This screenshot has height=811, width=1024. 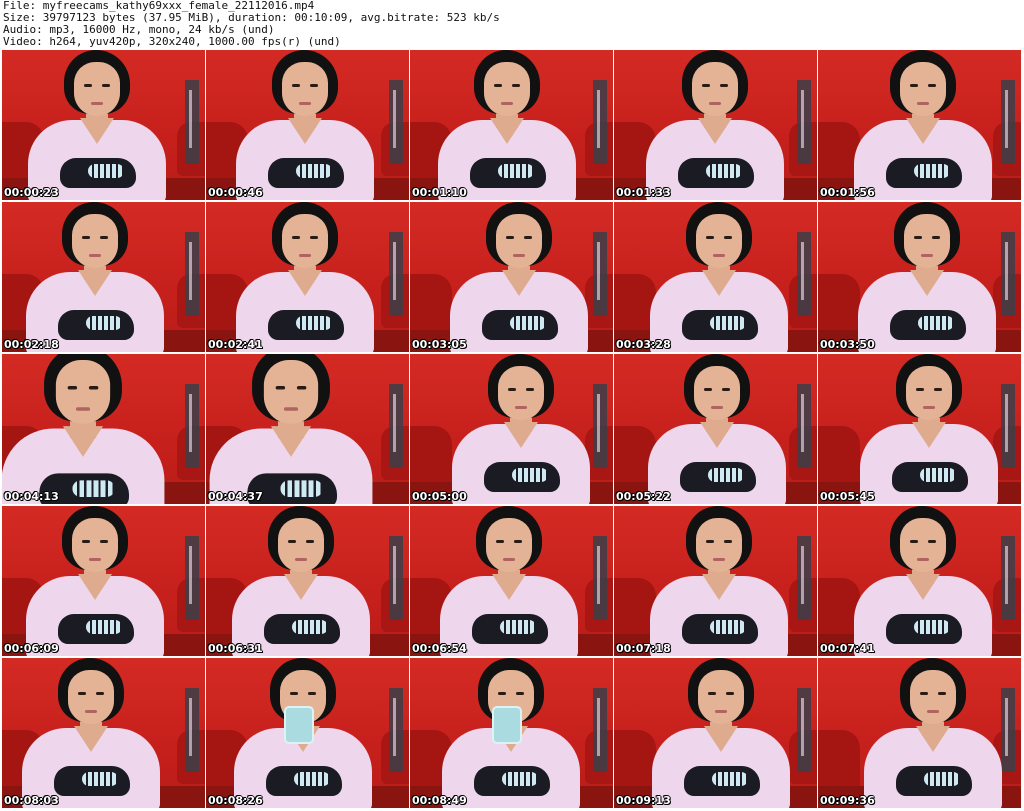 What do you see at coordinates (643, 648) in the screenshot?
I see `frame-timestamp: 00:07:18` at bounding box center [643, 648].